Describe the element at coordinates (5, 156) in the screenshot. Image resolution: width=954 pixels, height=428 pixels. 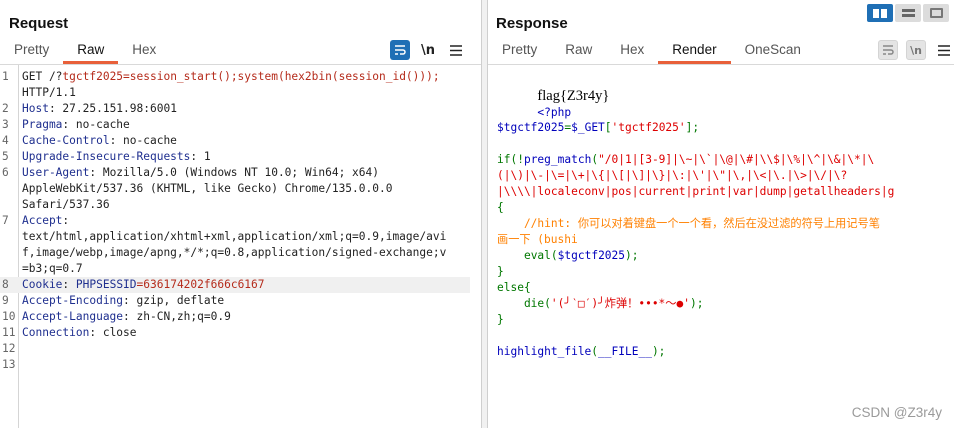
I see `line-number: 5` at that location.